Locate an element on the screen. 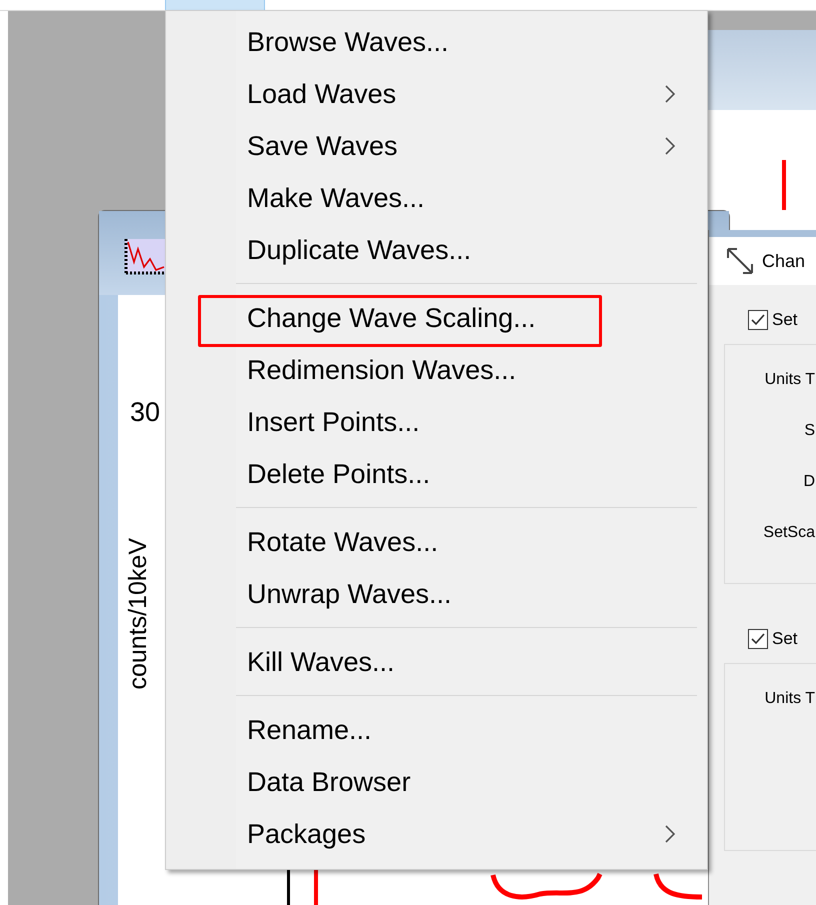 This screenshot has height=905, width=816. menu-item: Save Waves is located at coordinates (436, 146).